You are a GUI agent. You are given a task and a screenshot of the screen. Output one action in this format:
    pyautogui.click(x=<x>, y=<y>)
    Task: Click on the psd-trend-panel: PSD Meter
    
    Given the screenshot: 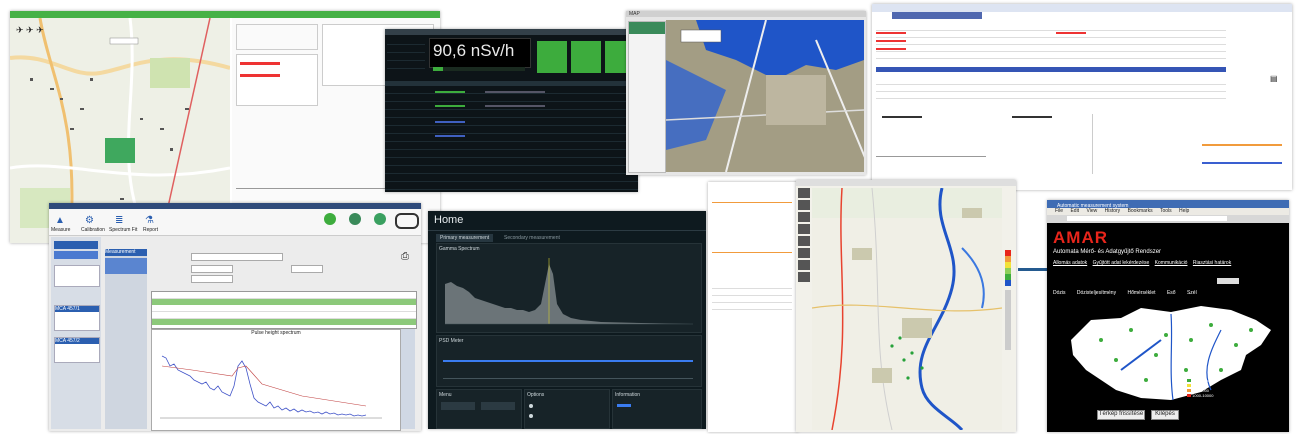 What is the action you would take?
    pyautogui.click(x=569, y=361)
    